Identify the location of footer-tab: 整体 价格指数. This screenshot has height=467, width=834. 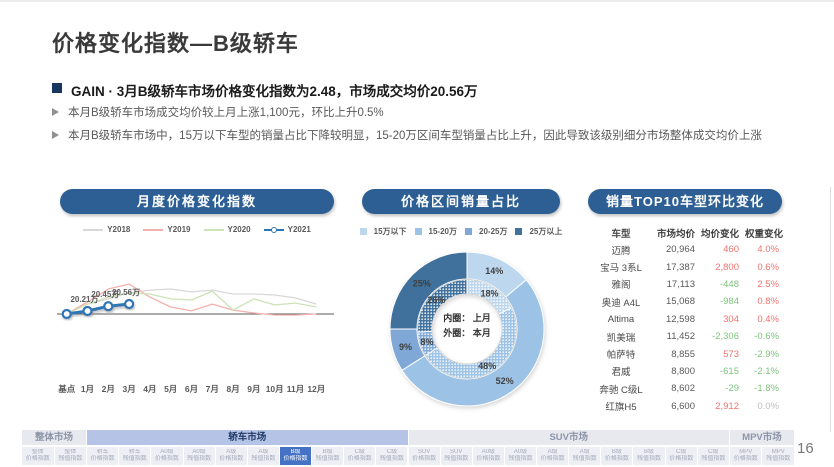
(38, 456).